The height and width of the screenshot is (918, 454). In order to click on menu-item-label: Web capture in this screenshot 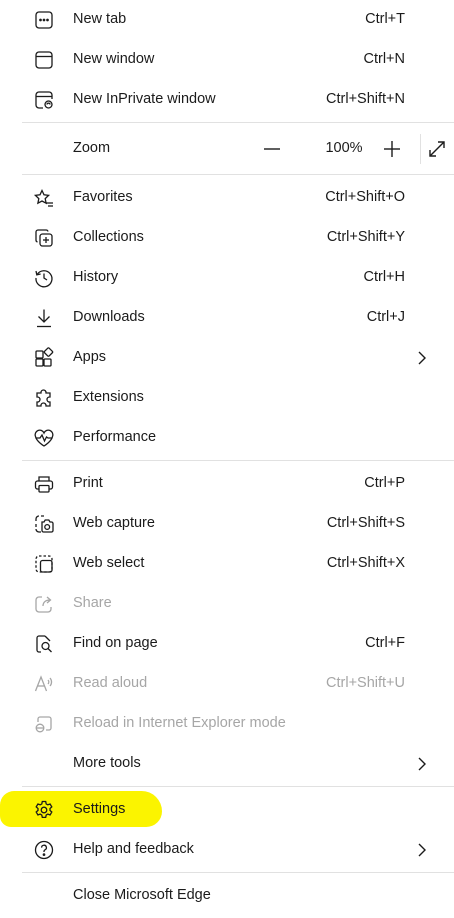, I will do `click(114, 523)`.